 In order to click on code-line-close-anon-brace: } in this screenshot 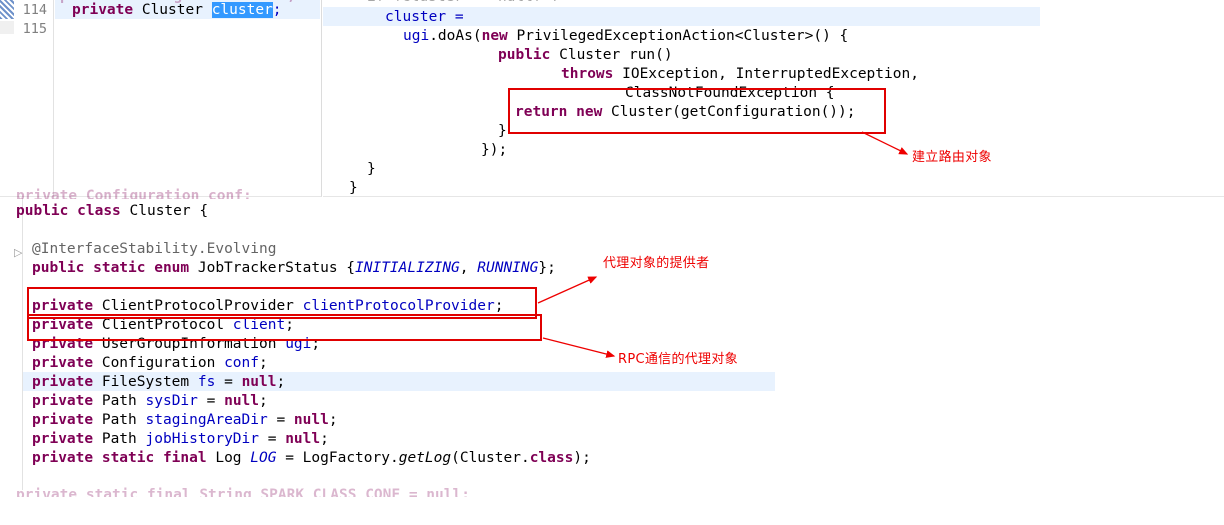, I will do `click(502, 131)`.